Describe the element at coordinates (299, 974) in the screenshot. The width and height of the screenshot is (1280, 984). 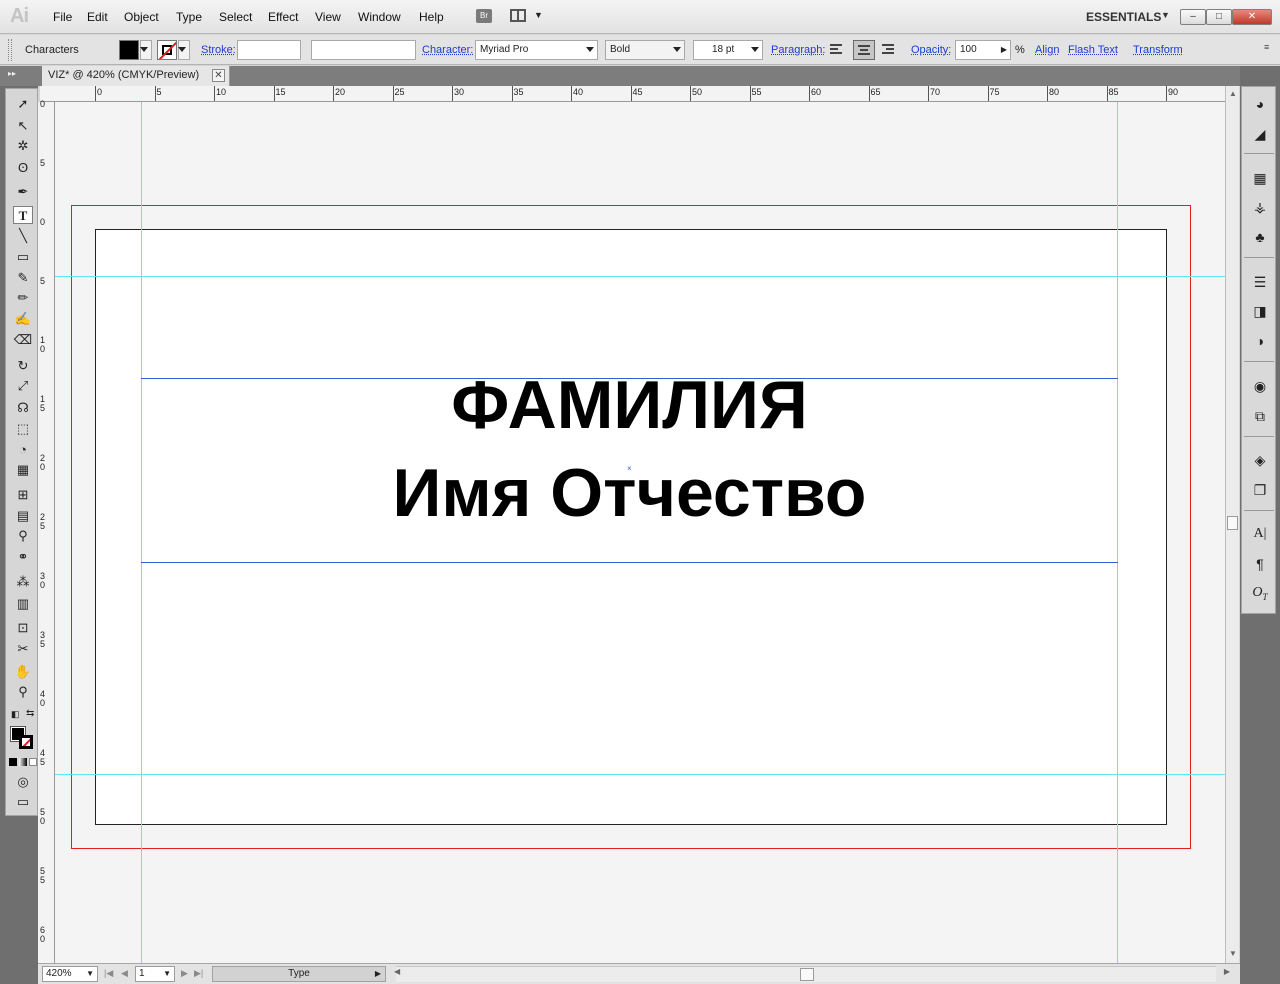
I see `current-tool-status: Type ▶` at that location.